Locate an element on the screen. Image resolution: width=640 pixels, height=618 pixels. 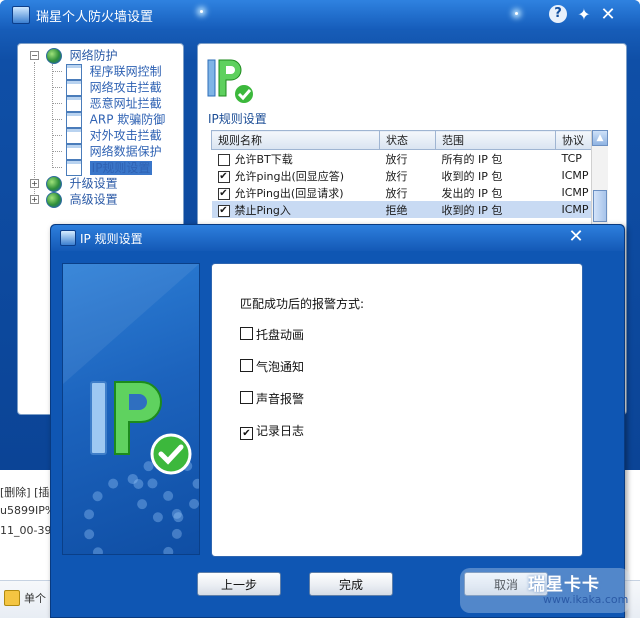
tree-label: 恶意网址拦截 is located at coordinates (125, 103).